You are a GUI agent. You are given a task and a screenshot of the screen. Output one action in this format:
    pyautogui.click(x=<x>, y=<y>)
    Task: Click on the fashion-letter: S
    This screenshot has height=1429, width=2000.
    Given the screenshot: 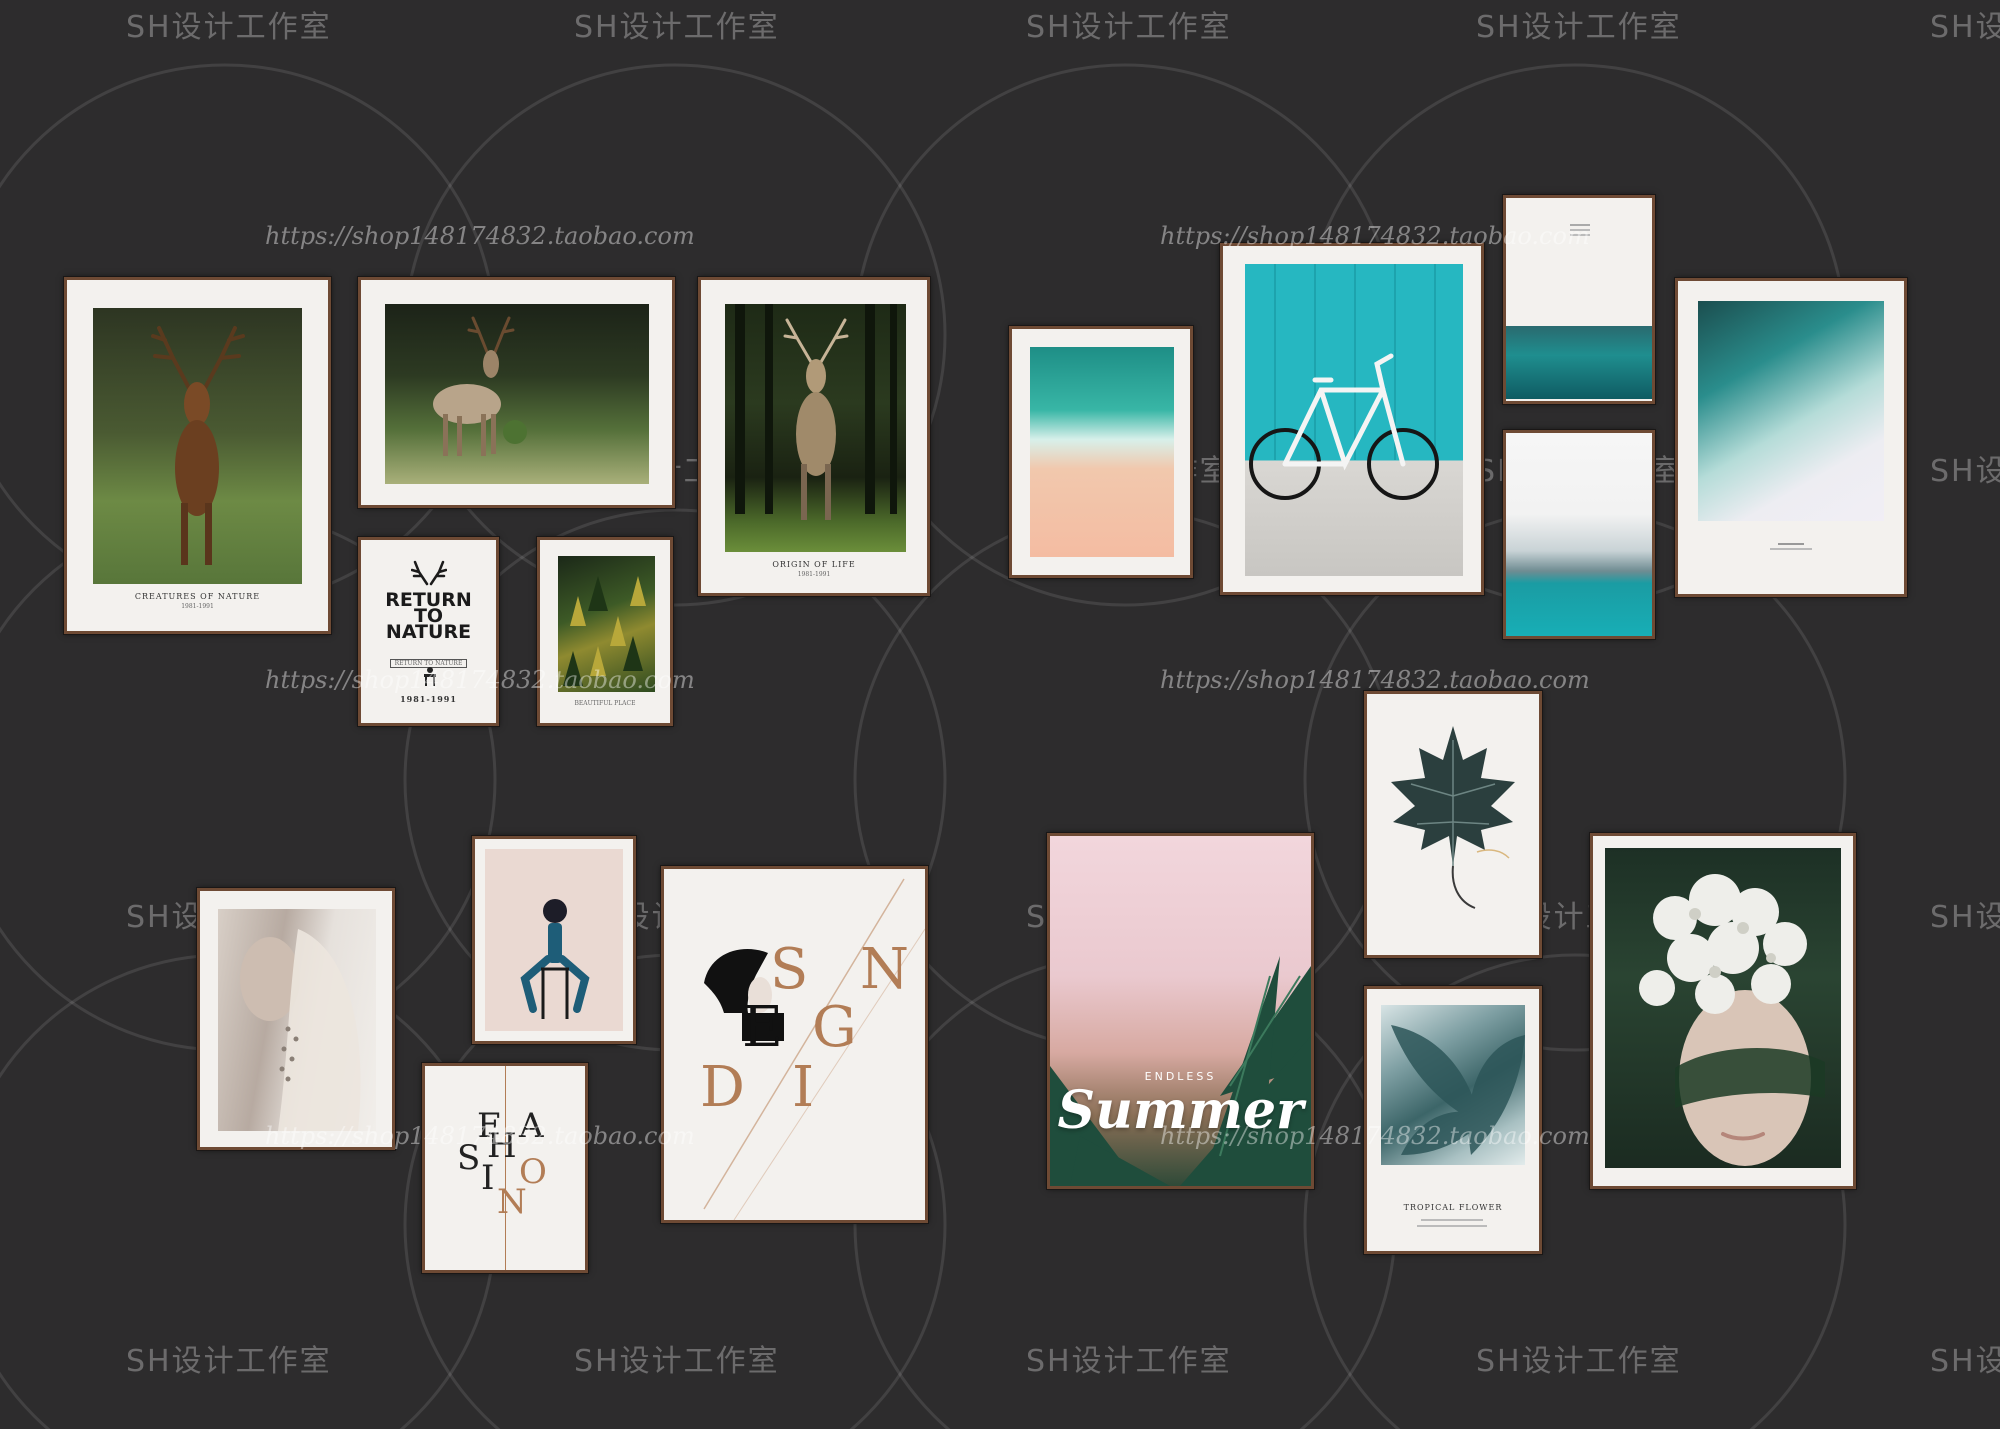 What is the action you would take?
    pyautogui.click(x=469, y=1158)
    